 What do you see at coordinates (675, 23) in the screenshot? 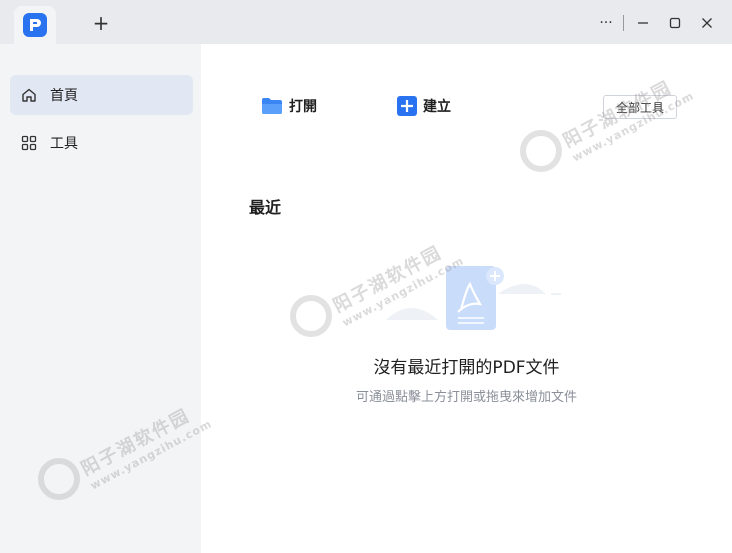
I see `maximize-button` at bounding box center [675, 23].